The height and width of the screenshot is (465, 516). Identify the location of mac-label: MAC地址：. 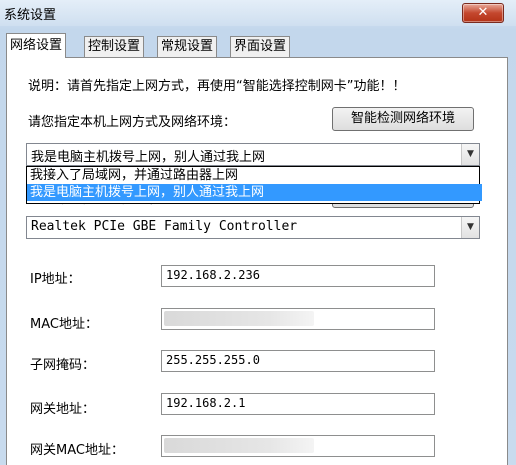
(64, 324).